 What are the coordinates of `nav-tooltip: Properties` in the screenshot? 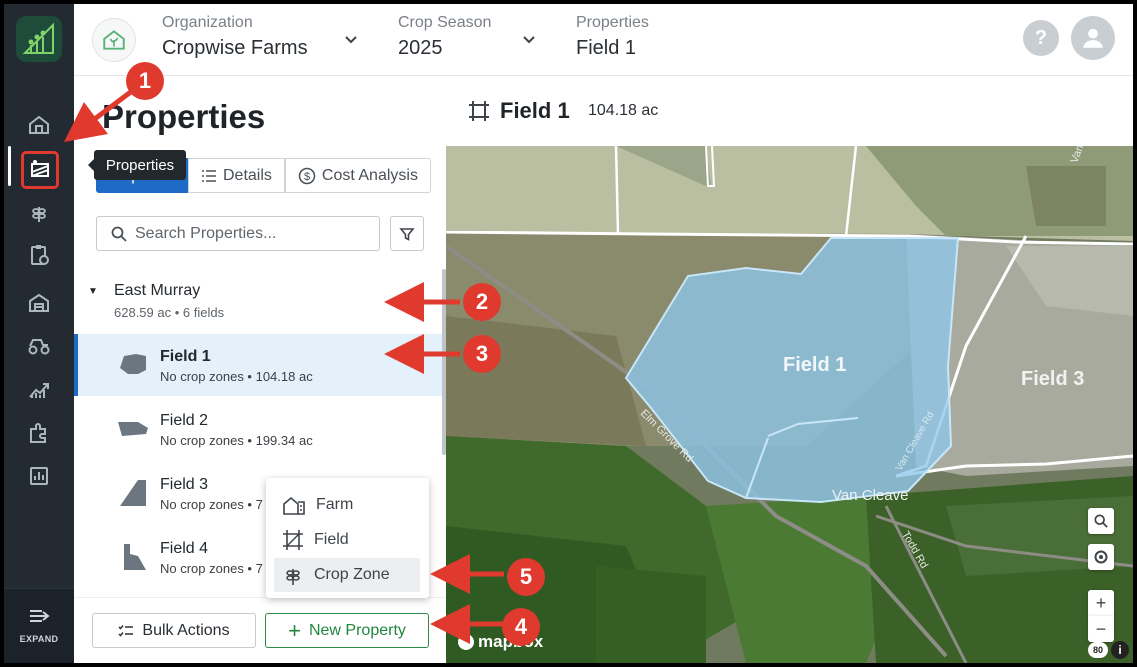 It's located at (137, 165).